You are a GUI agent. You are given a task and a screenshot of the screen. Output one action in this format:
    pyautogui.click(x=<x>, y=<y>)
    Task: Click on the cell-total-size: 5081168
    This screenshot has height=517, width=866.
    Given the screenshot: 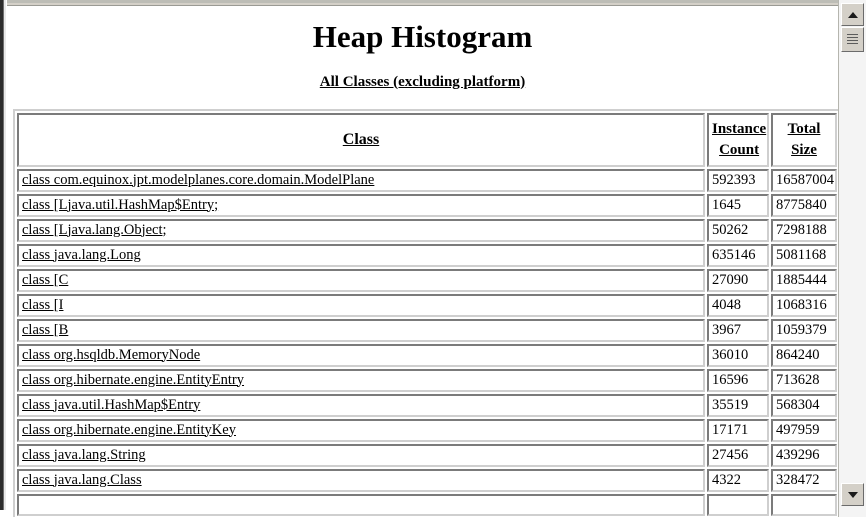 What is the action you would take?
    pyautogui.click(x=804, y=255)
    